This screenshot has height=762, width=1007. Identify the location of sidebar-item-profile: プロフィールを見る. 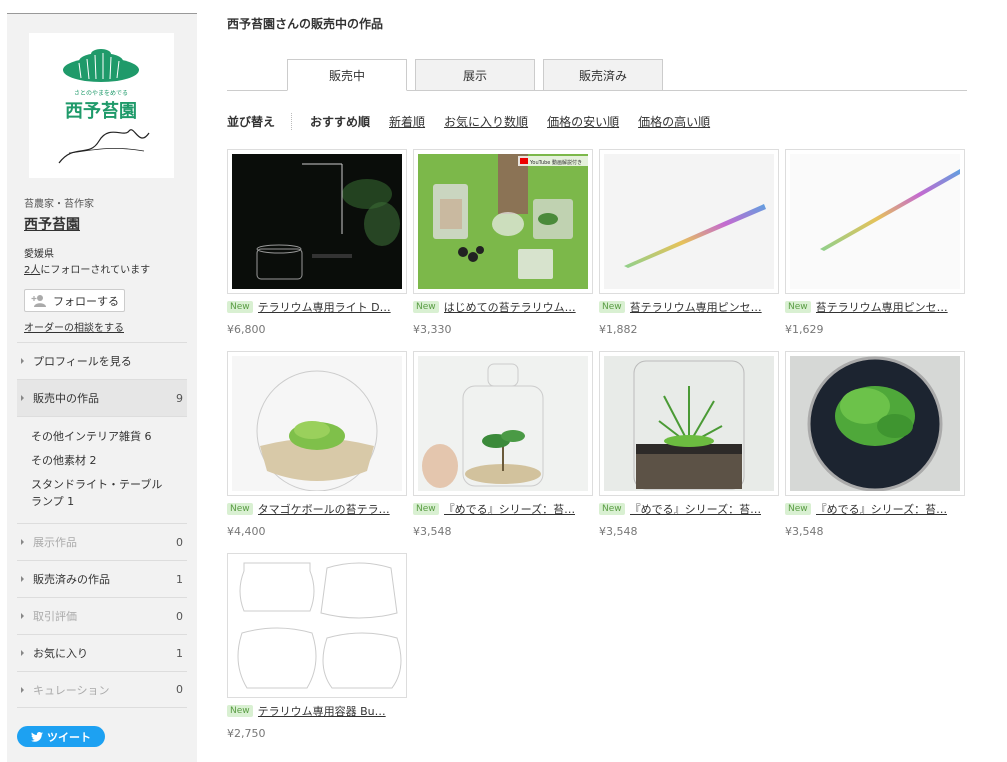
(102, 360).